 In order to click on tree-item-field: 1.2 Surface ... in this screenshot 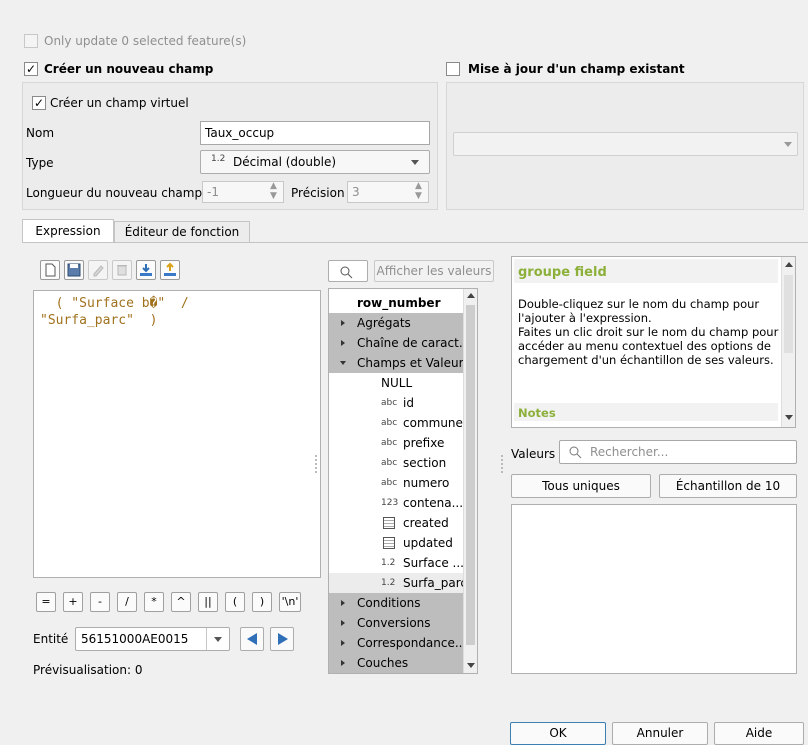, I will do `click(397, 563)`.